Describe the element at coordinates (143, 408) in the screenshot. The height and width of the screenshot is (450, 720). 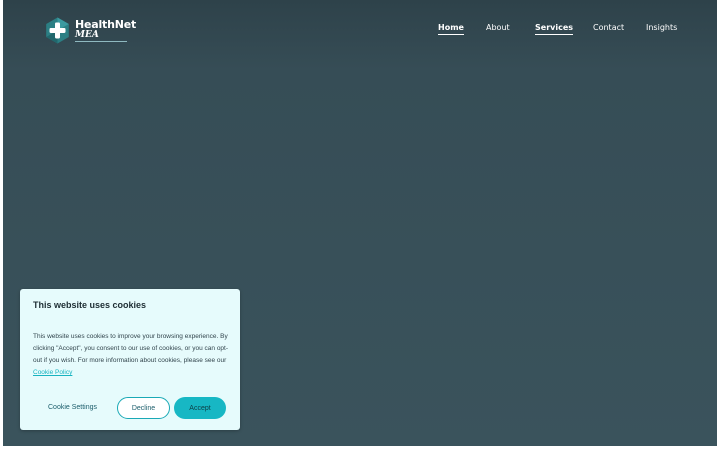
I see `decline-button: Decline` at that location.